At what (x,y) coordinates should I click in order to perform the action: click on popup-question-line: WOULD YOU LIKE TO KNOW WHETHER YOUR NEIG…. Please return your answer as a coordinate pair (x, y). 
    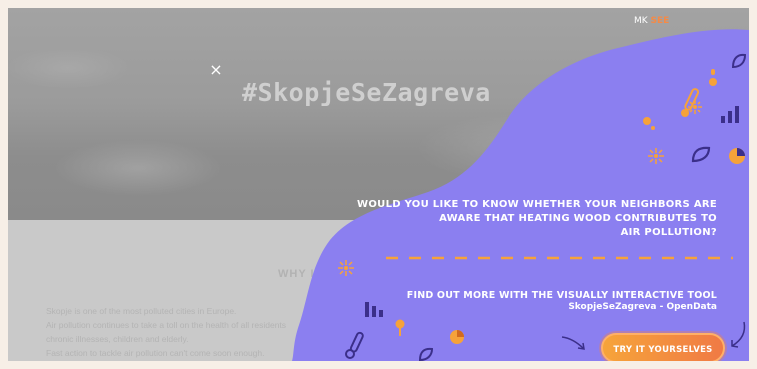
    Looking at the image, I should click on (537, 204).